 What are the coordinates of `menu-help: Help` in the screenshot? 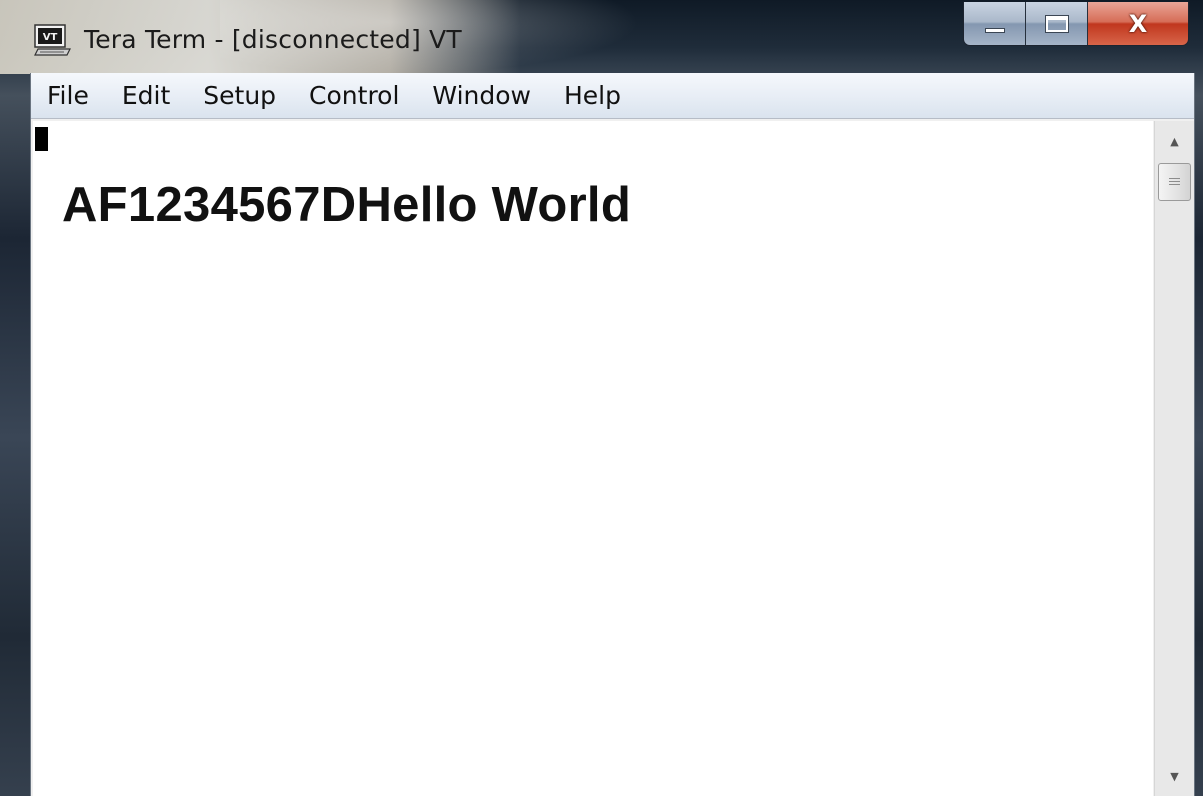 It's located at (592, 96).